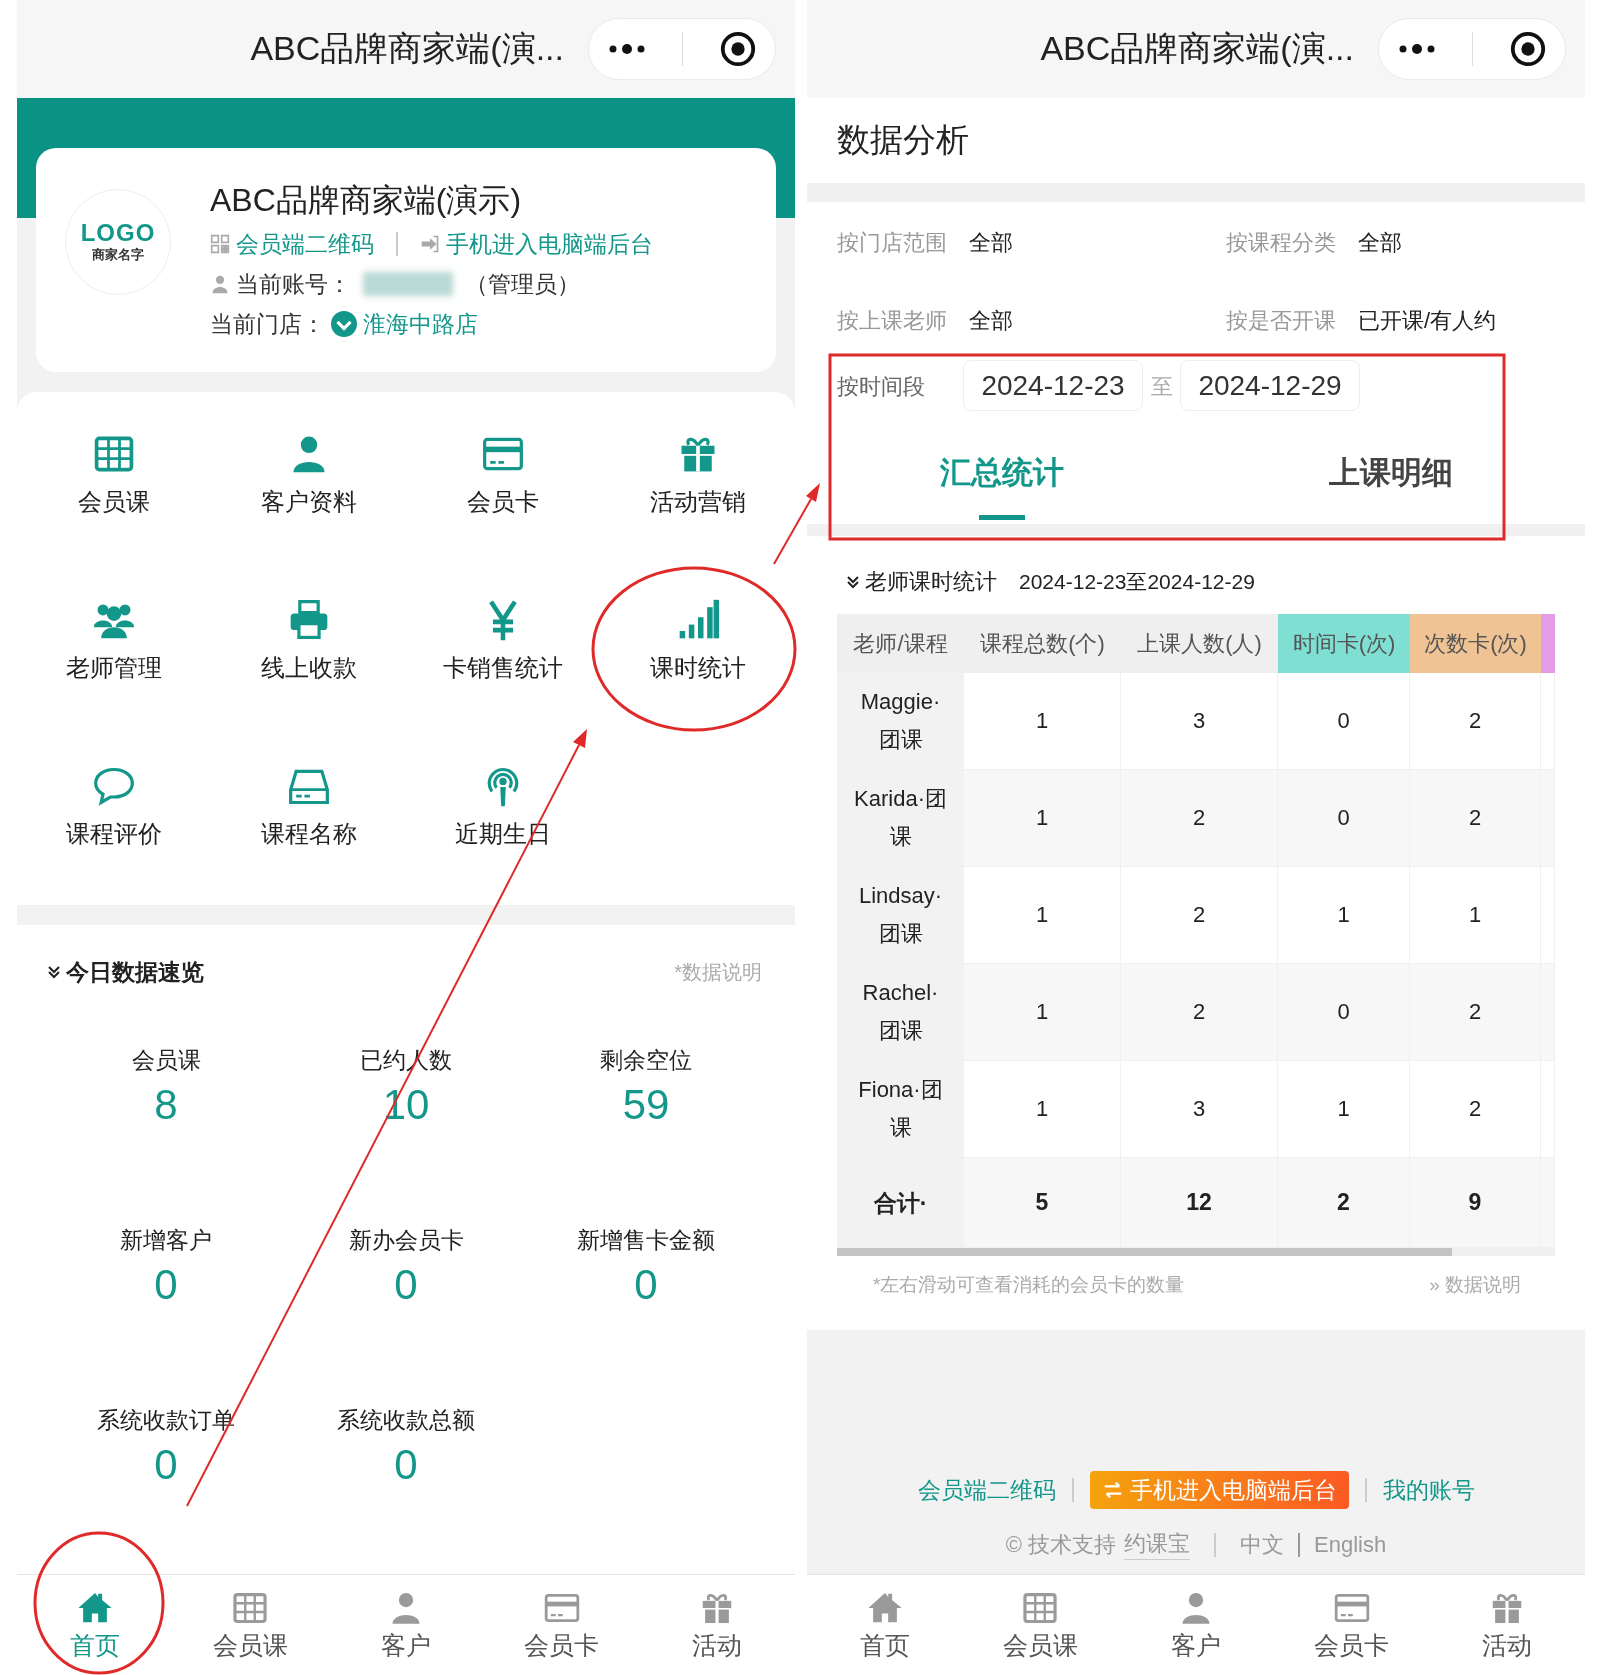  What do you see at coordinates (697, 502) in the screenshot?
I see `menu-item: 活动营销` at bounding box center [697, 502].